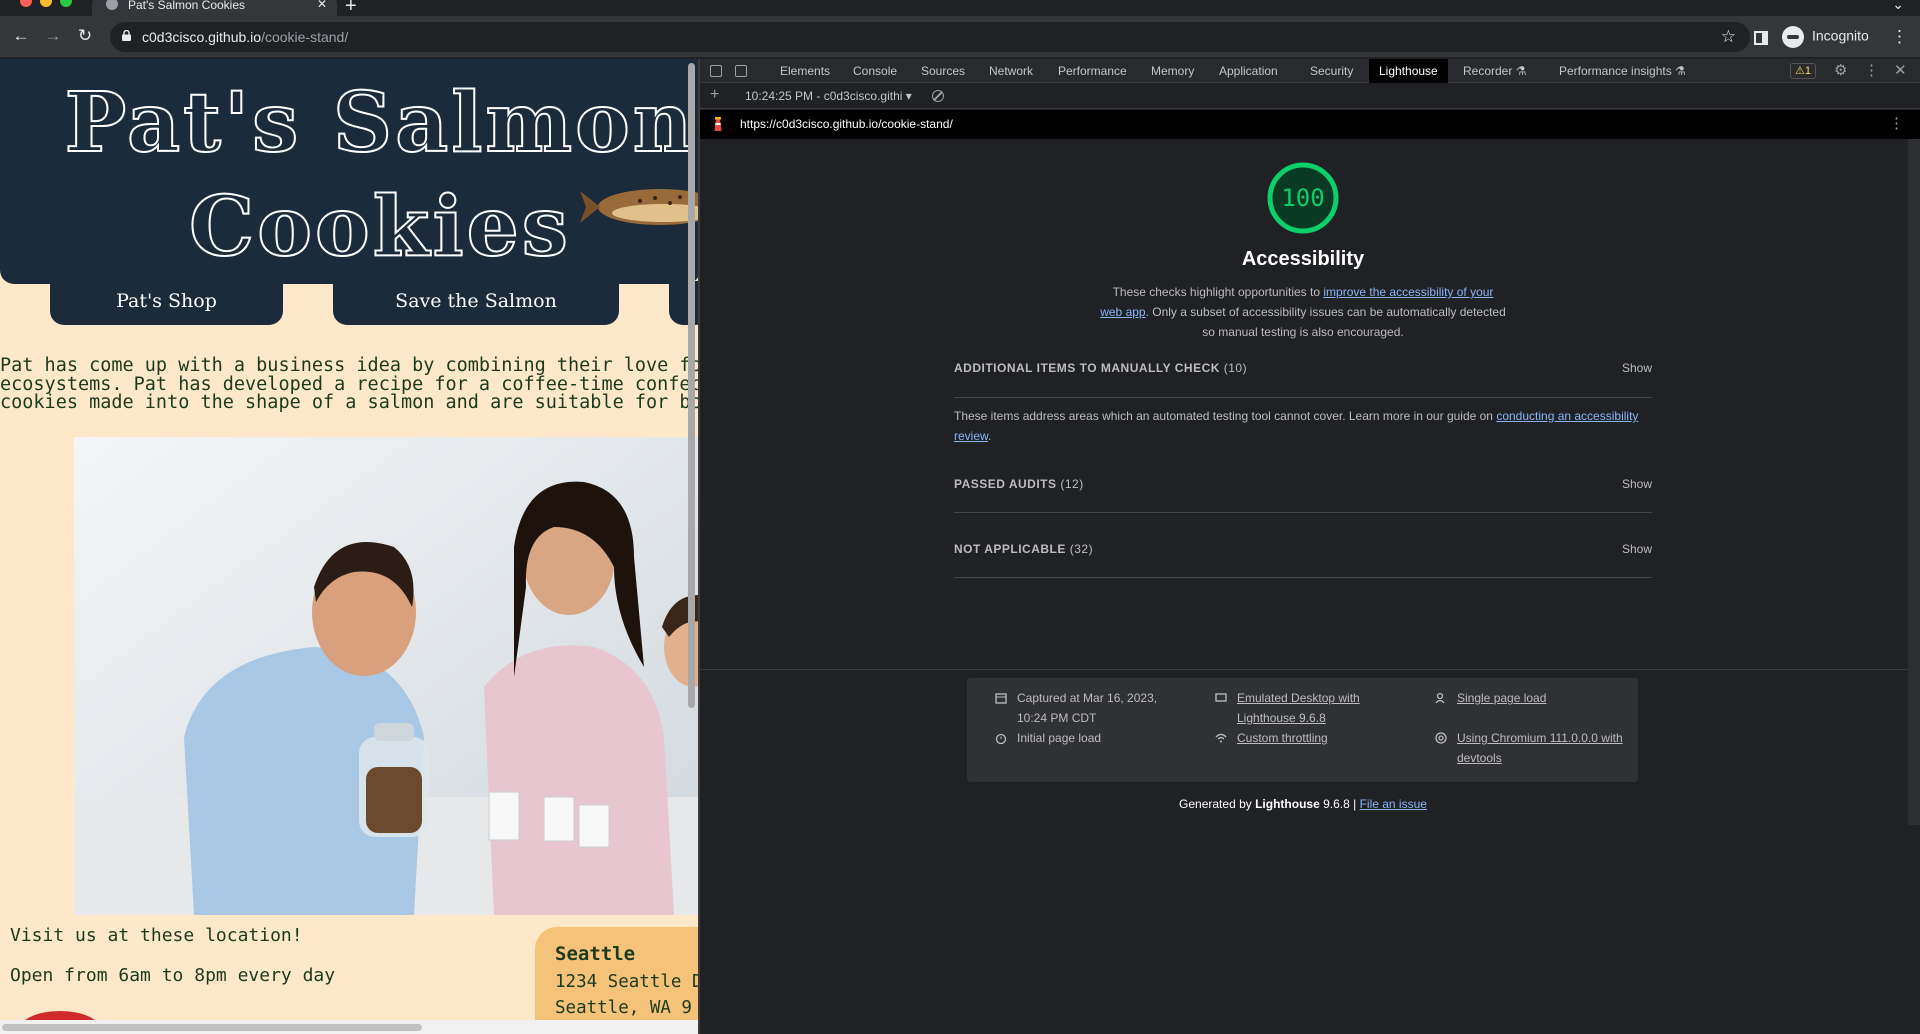 The image size is (1920, 1034). I want to click on lock-icon, so click(126, 35).